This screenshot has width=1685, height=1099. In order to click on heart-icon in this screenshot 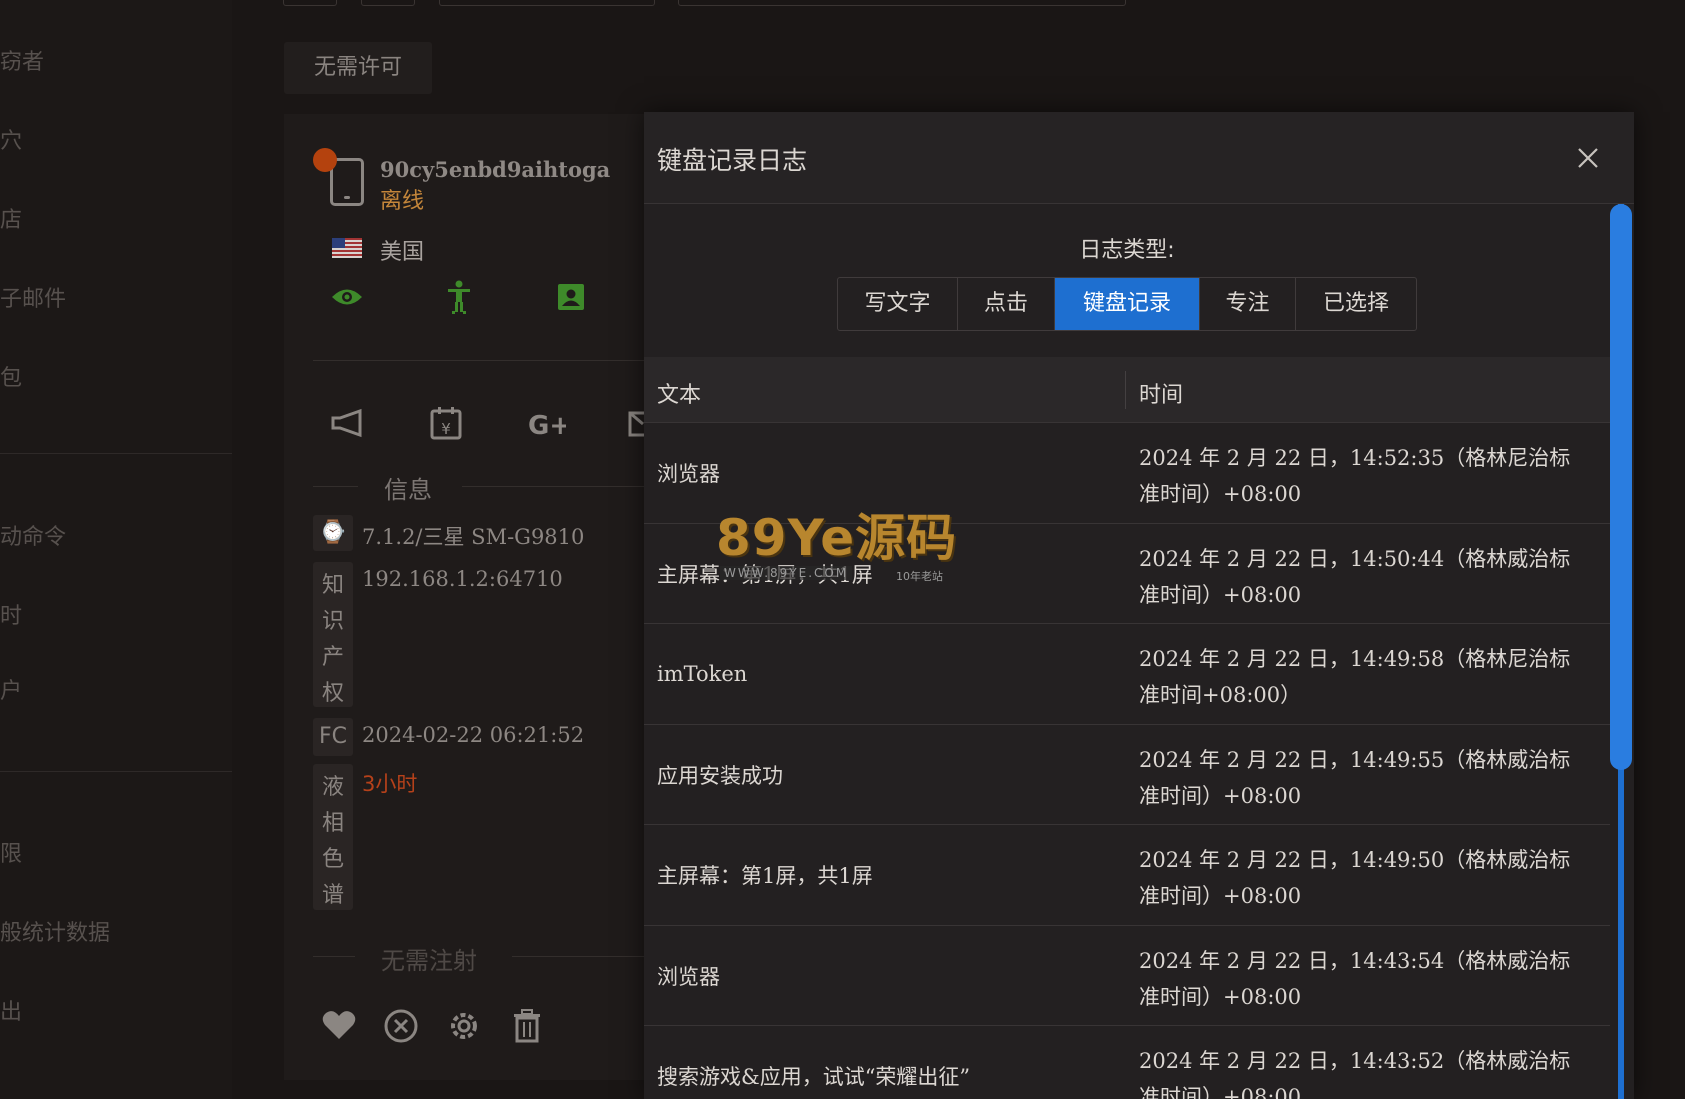, I will do `click(339, 1025)`.